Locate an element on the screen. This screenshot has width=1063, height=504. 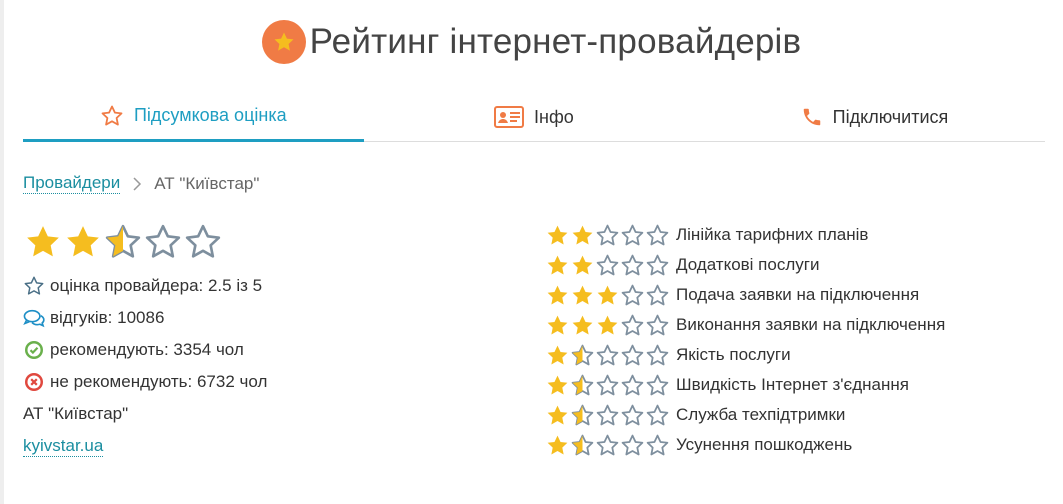
not-recommend-text: не рекомендують: 6732 чол is located at coordinates (159, 381).